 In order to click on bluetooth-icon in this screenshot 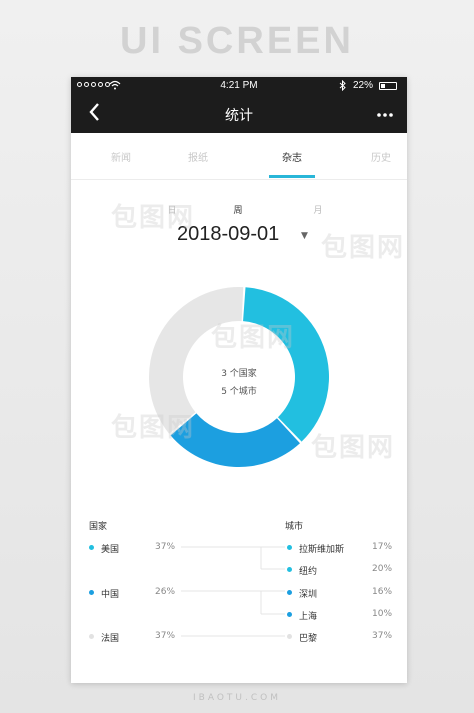, I will do `click(343, 86)`.